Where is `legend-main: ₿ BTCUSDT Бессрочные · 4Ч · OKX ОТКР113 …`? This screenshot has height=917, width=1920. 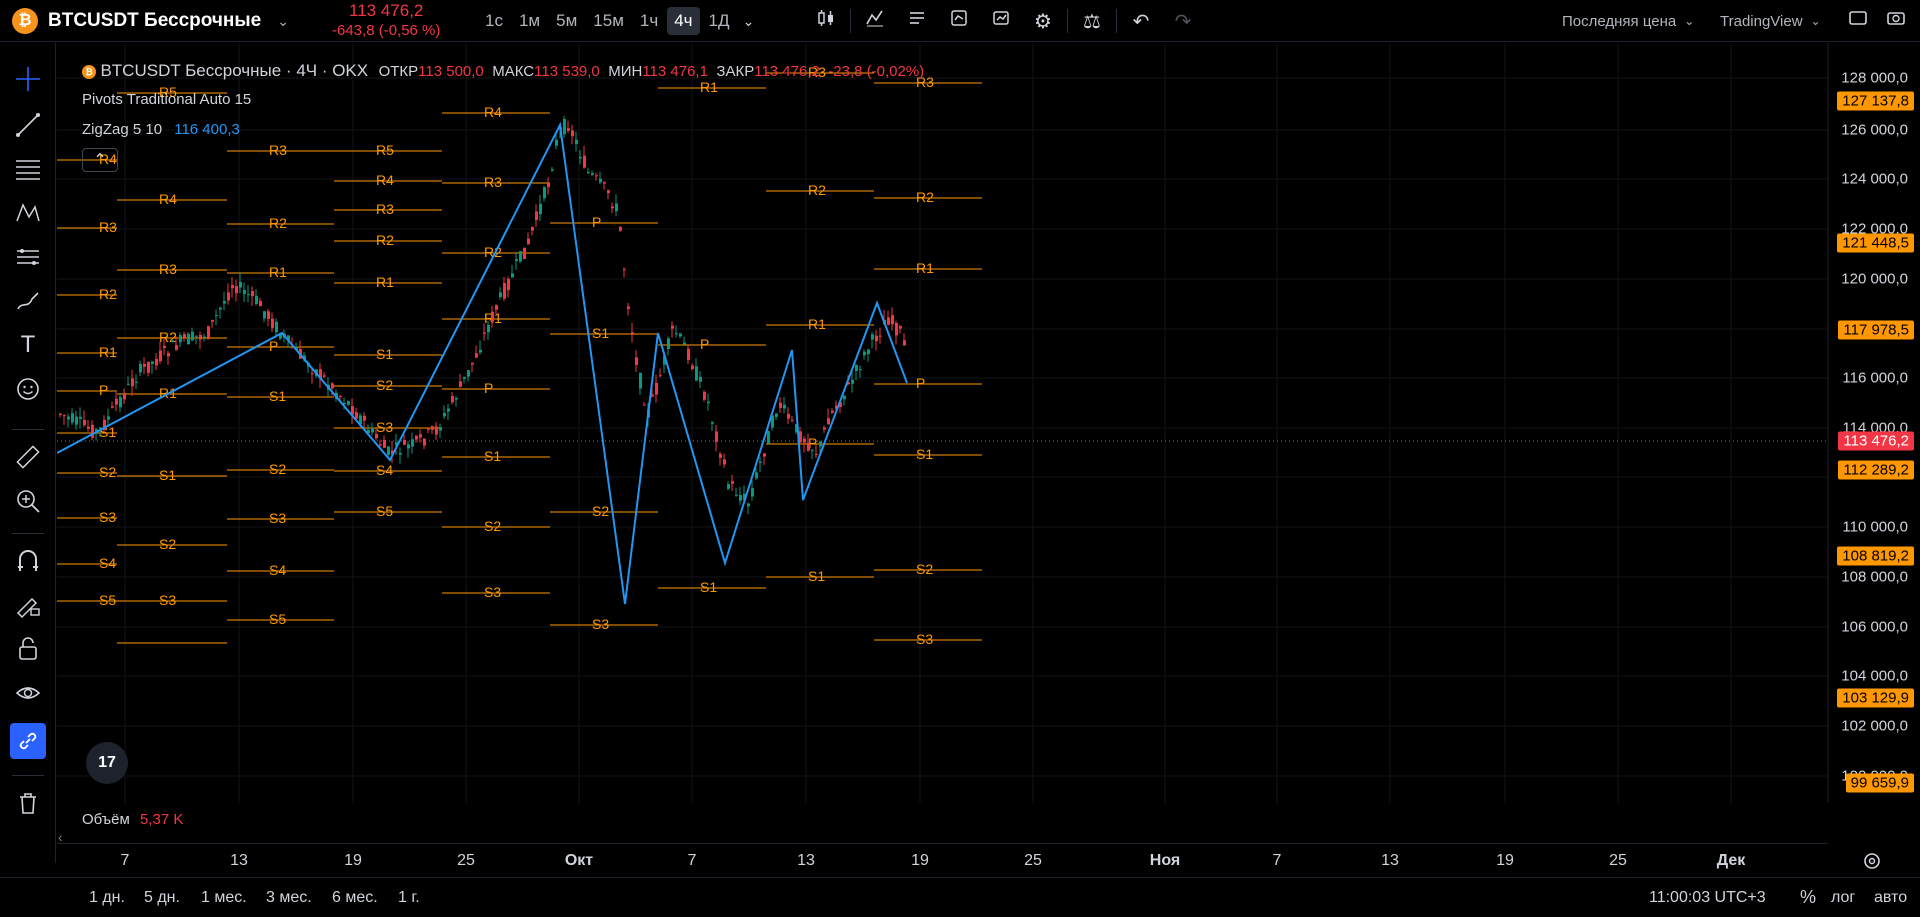 legend-main: ₿ BTCUSDT Бессрочные · 4Ч · OKX ОТКР113 … is located at coordinates (503, 71).